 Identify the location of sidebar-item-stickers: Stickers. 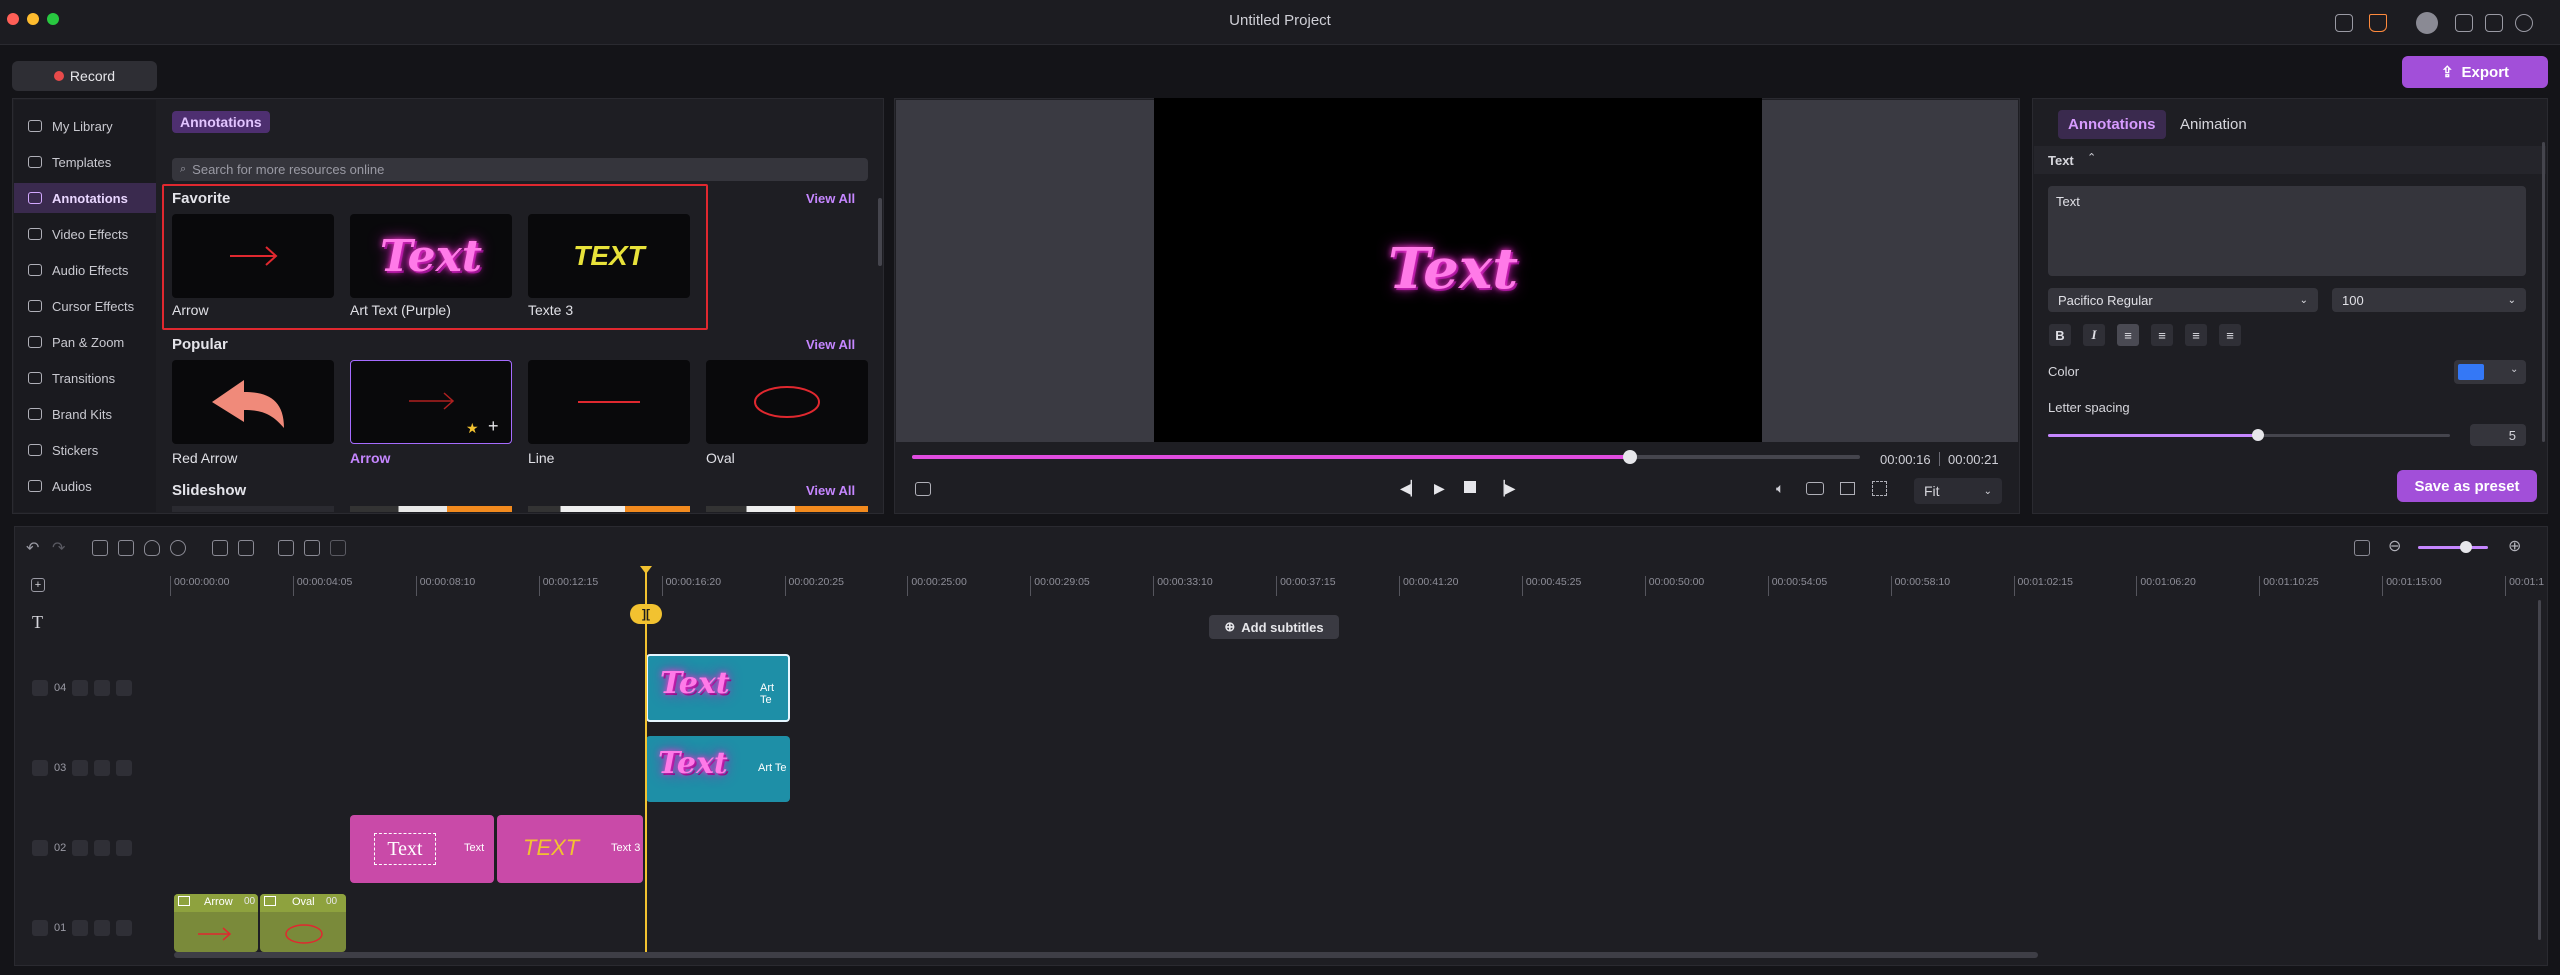
(85, 450).